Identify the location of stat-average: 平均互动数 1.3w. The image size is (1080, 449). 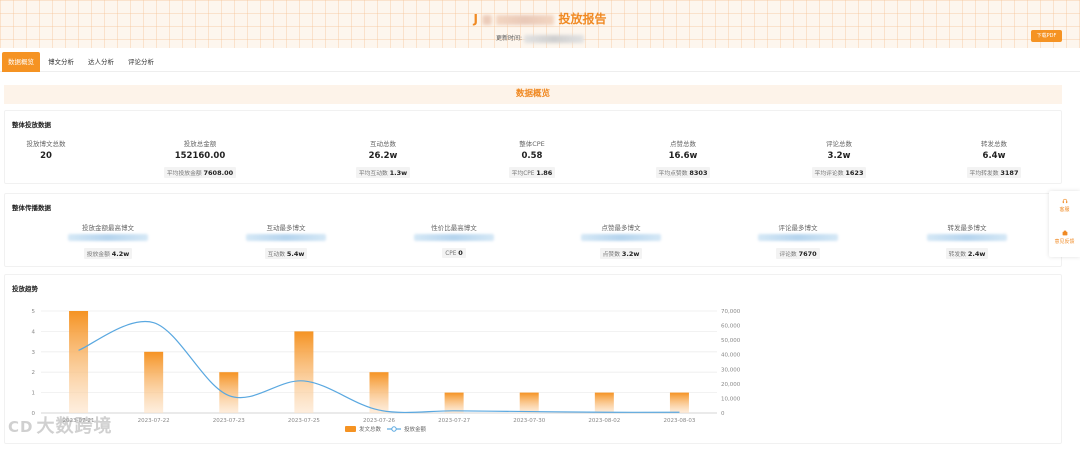
(383, 172).